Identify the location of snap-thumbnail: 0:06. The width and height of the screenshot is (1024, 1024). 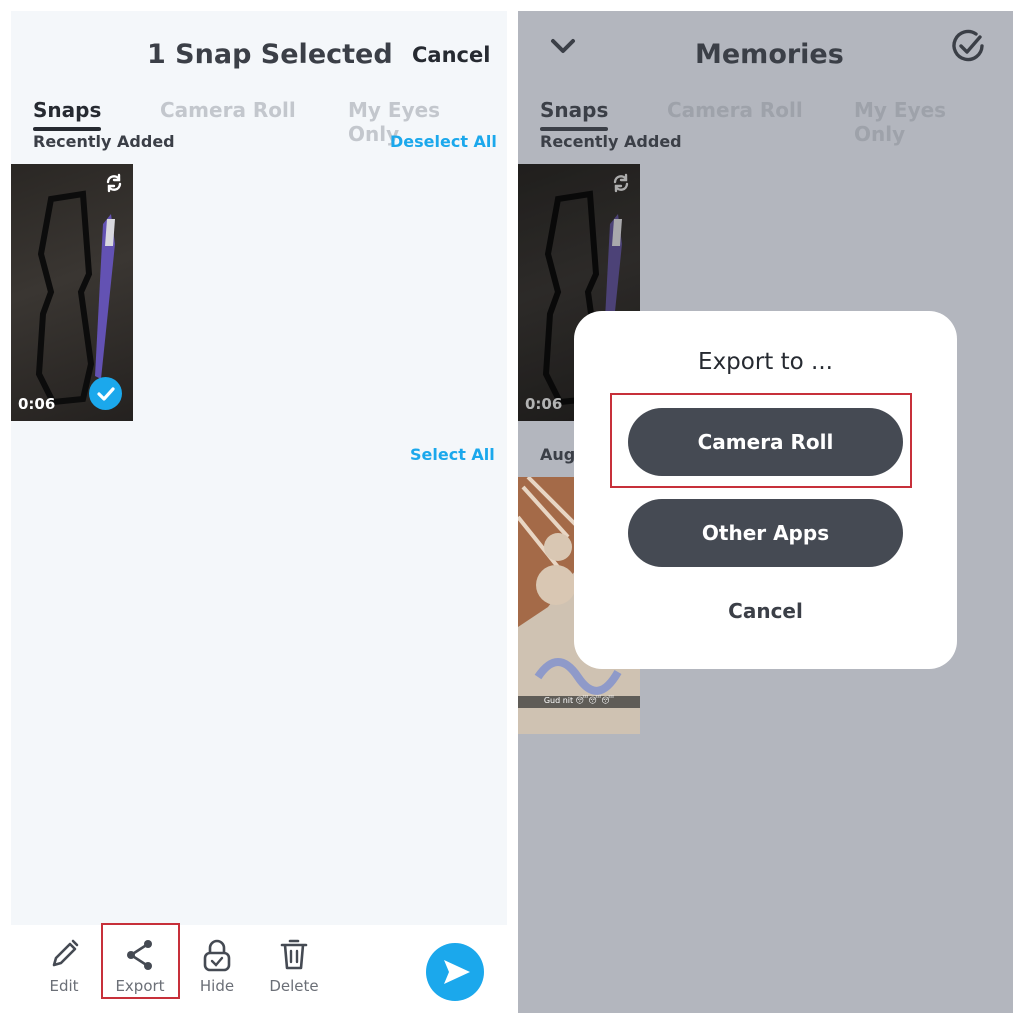
(72, 292).